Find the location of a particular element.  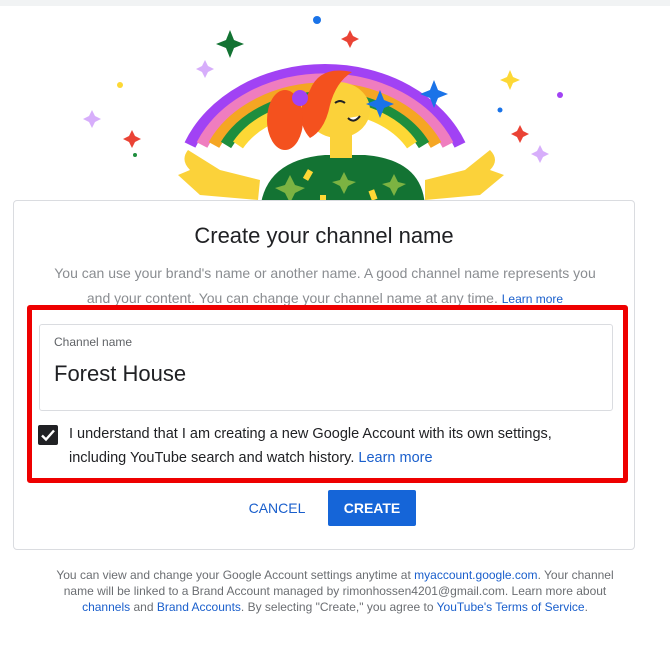

create-button: CREATE is located at coordinates (372, 508).